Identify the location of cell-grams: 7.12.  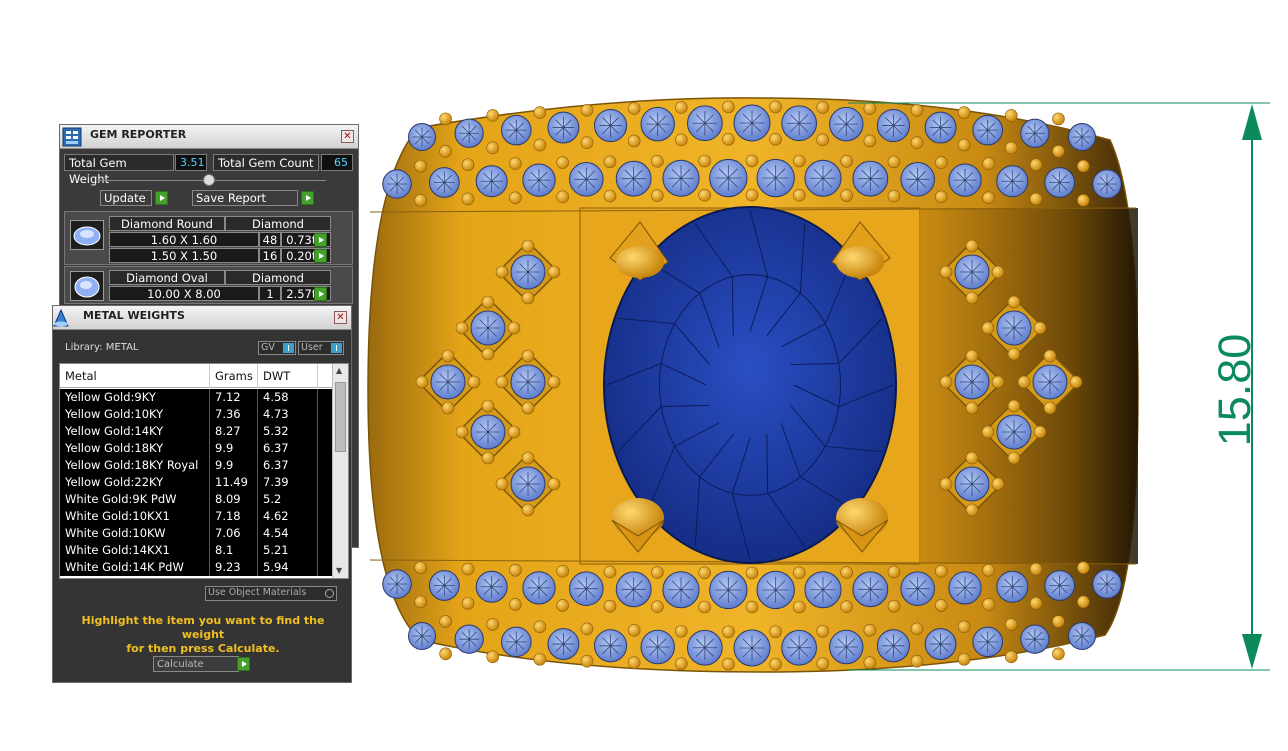
(234, 397).